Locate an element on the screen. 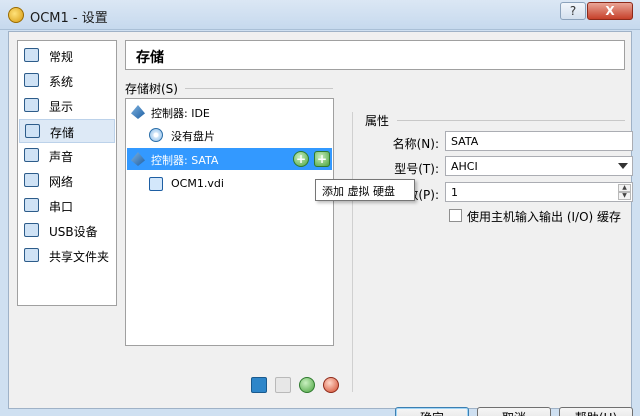 This screenshot has height=416, width=640. display-icon is located at coordinates (31, 105).